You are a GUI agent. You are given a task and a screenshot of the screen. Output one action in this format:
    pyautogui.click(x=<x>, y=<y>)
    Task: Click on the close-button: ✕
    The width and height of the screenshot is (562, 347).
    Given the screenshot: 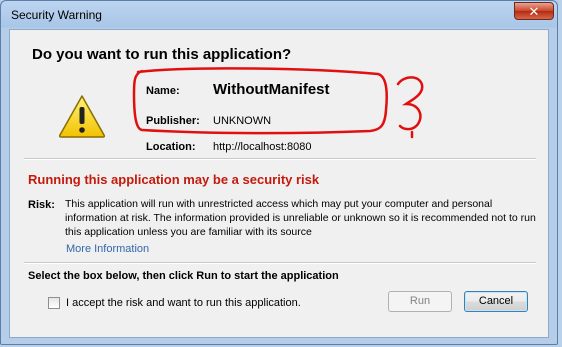 What is the action you would take?
    pyautogui.click(x=534, y=11)
    